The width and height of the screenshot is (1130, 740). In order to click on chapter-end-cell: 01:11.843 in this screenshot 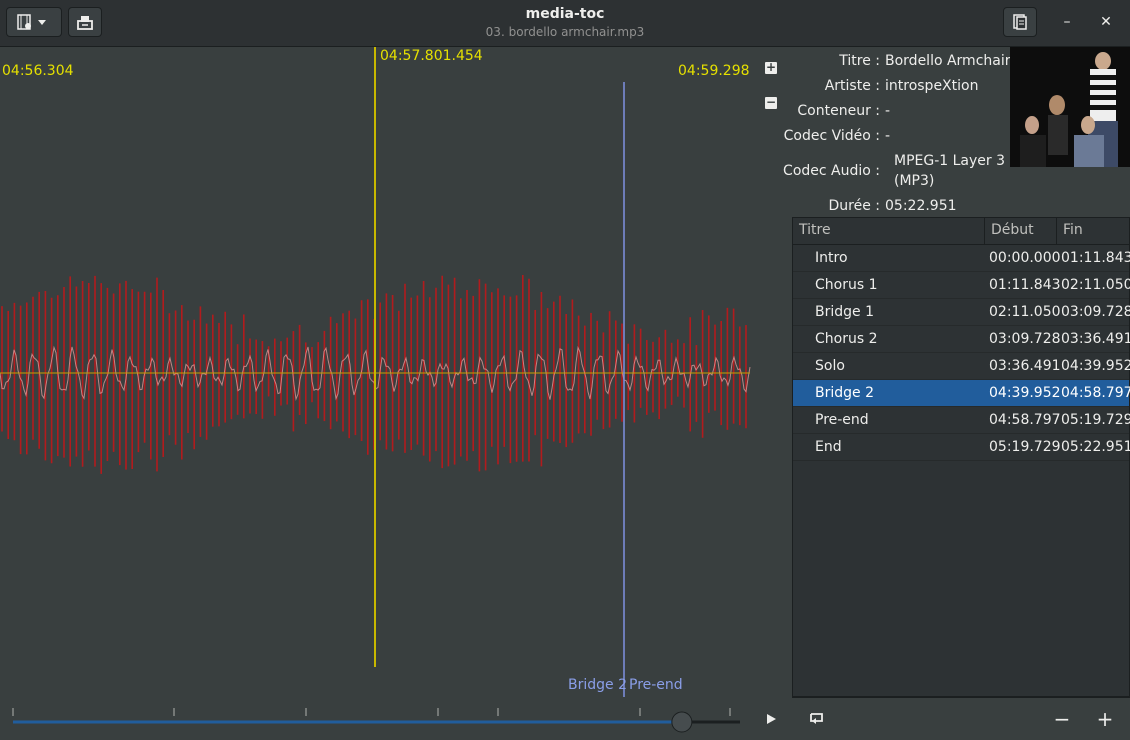, I will do `click(1095, 258)`.